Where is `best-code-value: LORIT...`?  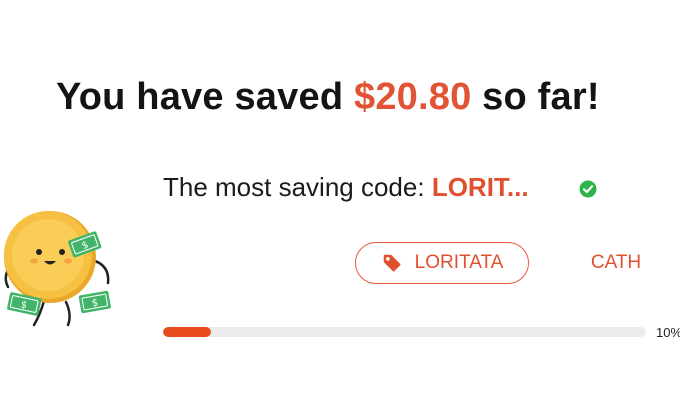 best-code-value: LORIT... is located at coordinates (480, 187).